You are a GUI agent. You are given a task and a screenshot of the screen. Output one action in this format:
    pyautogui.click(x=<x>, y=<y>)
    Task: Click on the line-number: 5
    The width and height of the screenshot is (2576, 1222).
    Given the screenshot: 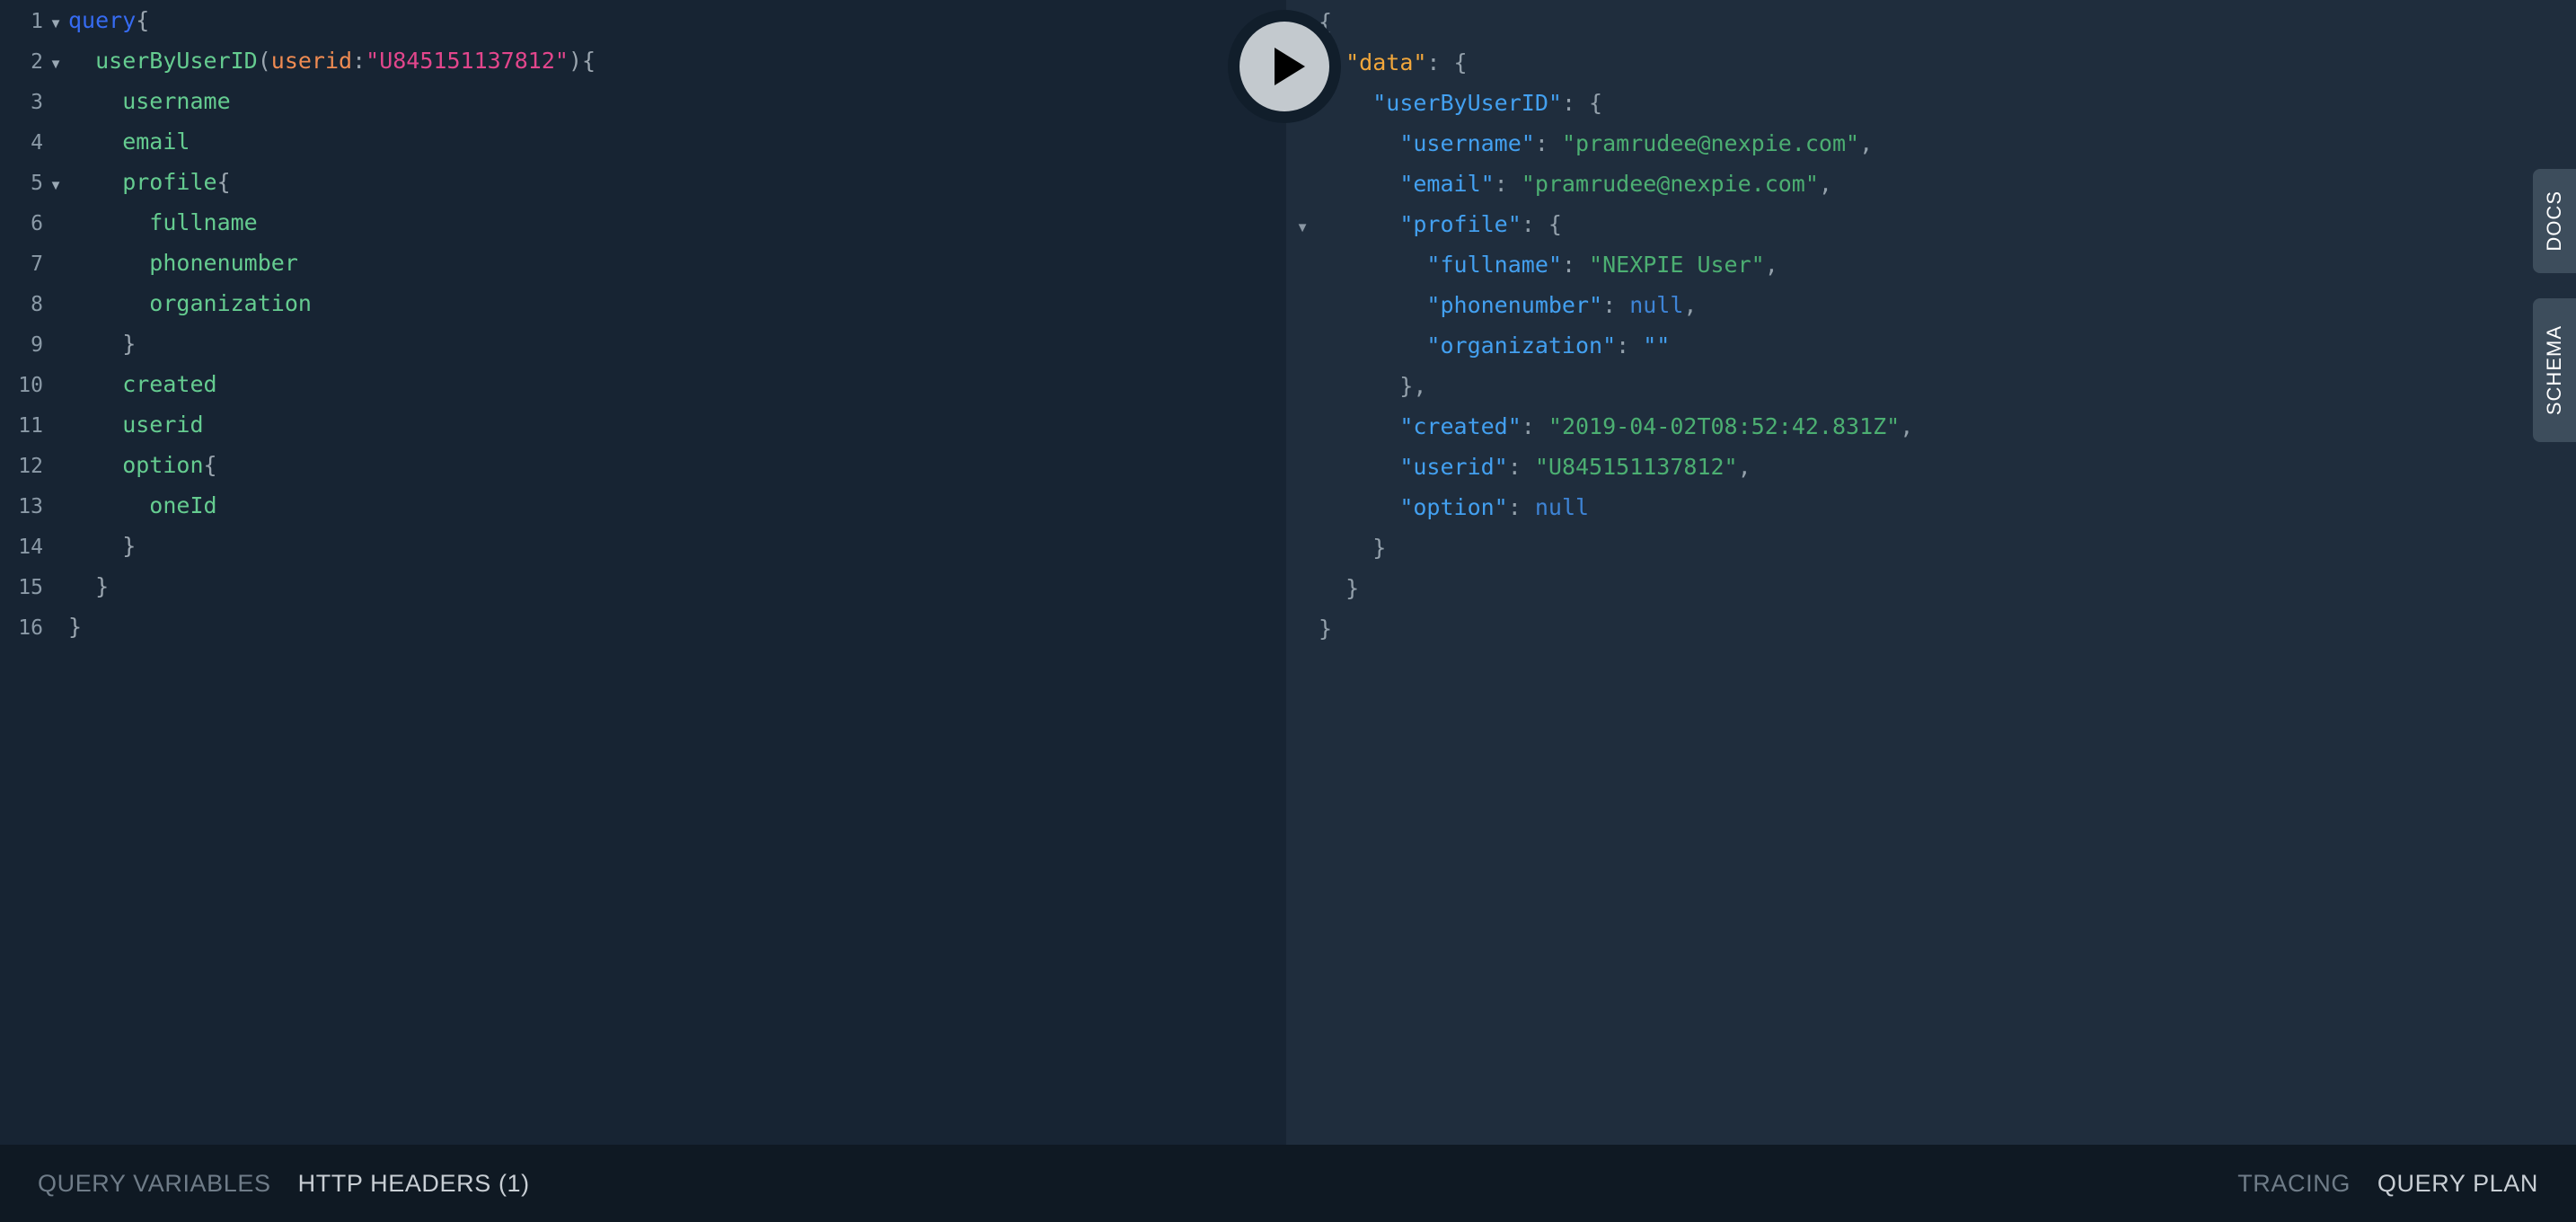 What is the action you would take?
    pyautogui.click(x=37, y=183)
    